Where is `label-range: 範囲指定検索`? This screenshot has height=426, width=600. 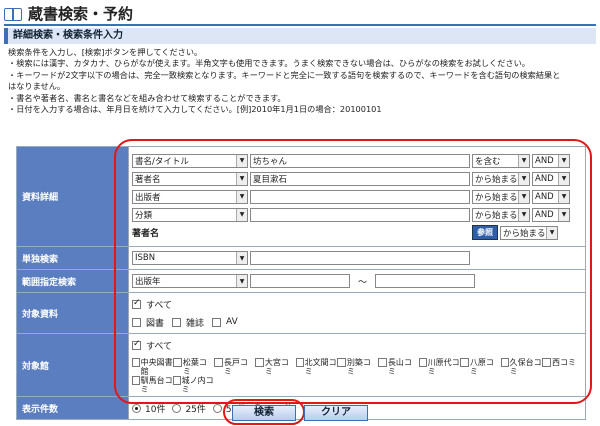 label-range: 範囲指定検索 is located at coordinates (72, 281).